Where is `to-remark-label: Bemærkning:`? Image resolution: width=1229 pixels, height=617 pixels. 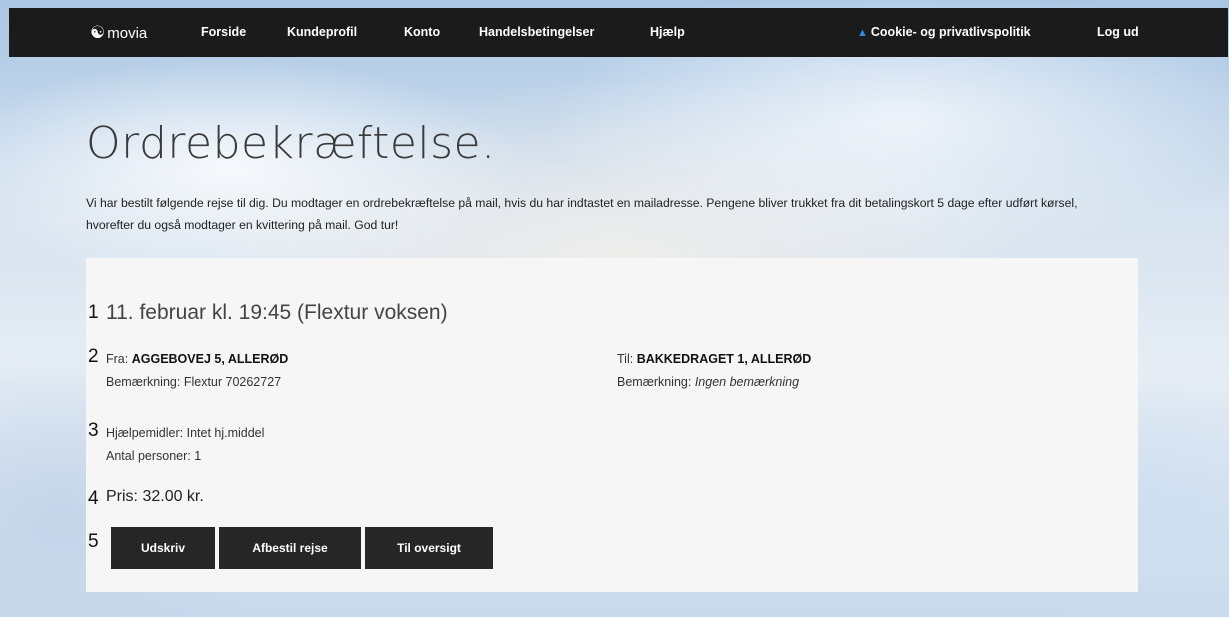
to-remark-label: Bemærkning: is located at coordinates (654, 382).